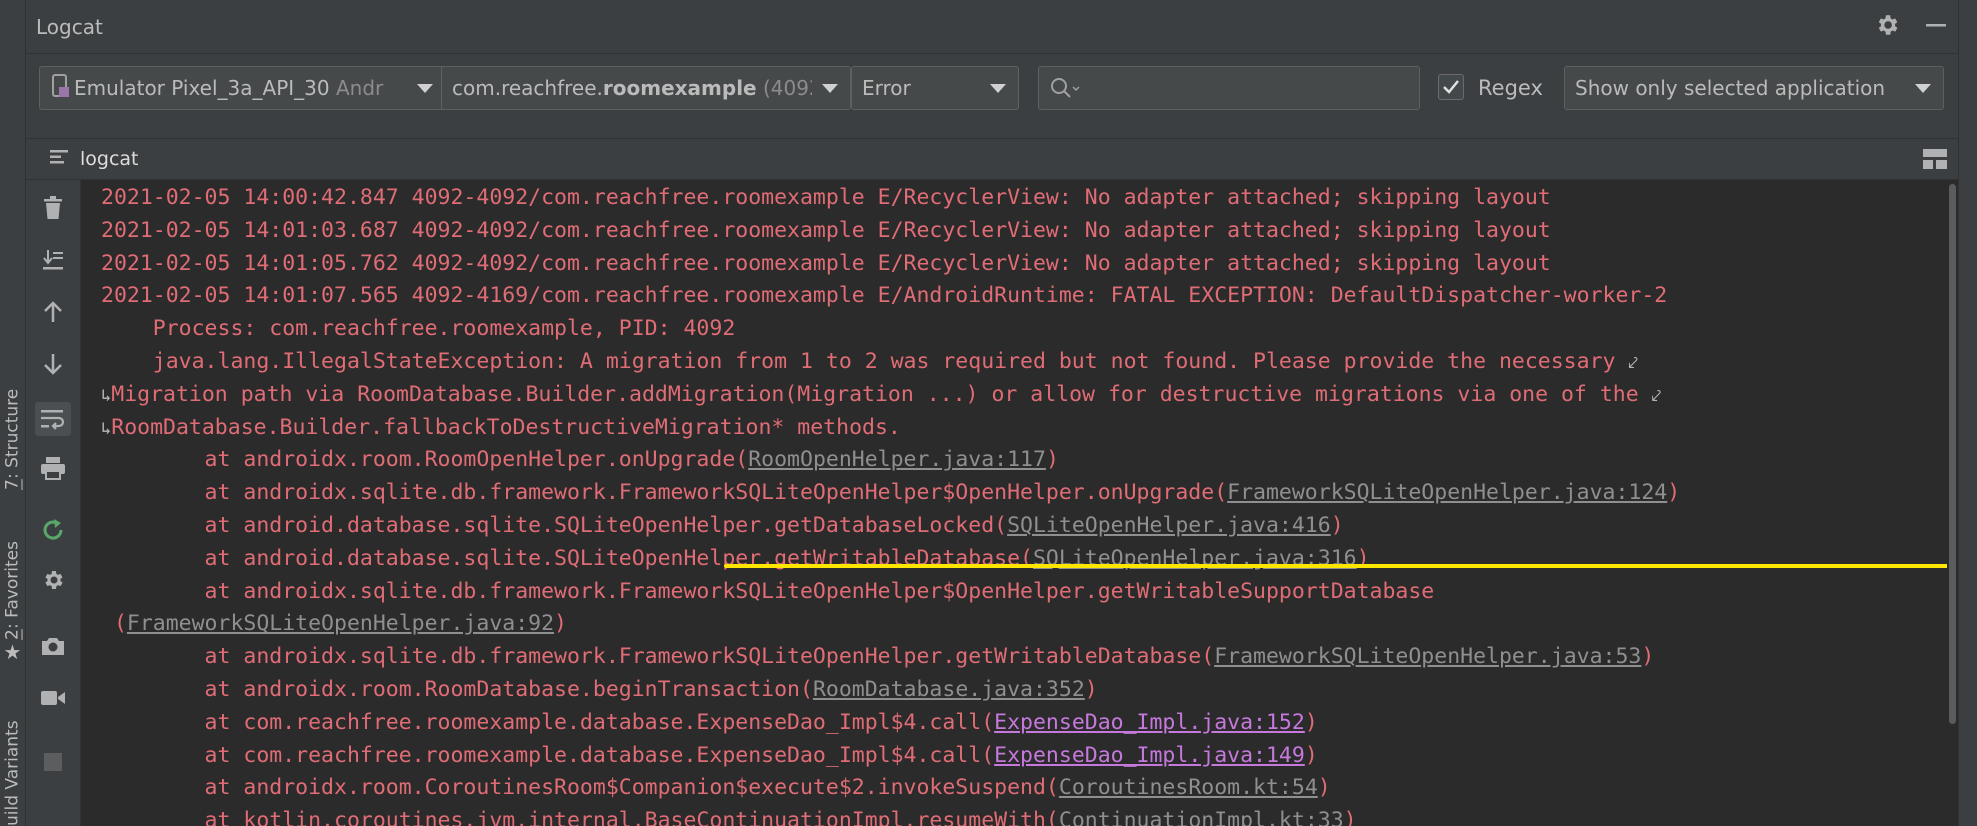 The image size is (1977, 826). Describe the element at coordinates (12, 422) in the screenshot. I see `structure-tab: 7: Structure` at that location.